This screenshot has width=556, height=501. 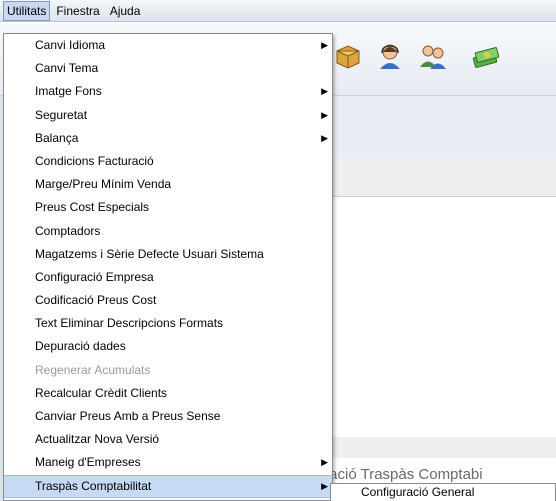 I want to click on menu-item-canvi-idioma: Canvi Idioma ▶, so click(x=168, y=45).